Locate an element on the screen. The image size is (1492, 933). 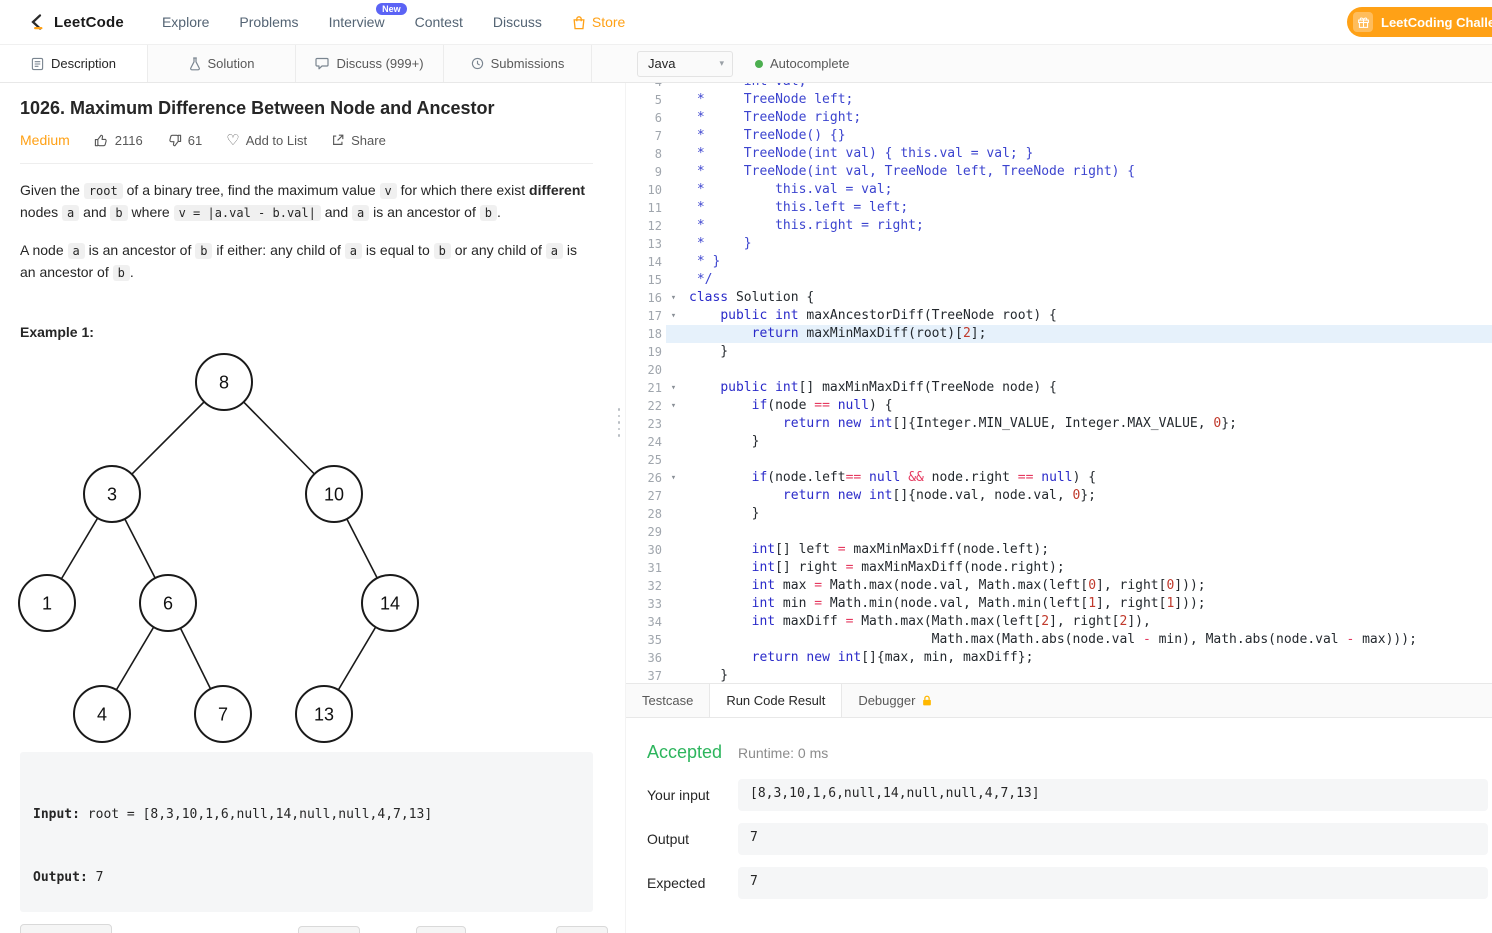
line-number: 35 is located at coordinates (646, 640).